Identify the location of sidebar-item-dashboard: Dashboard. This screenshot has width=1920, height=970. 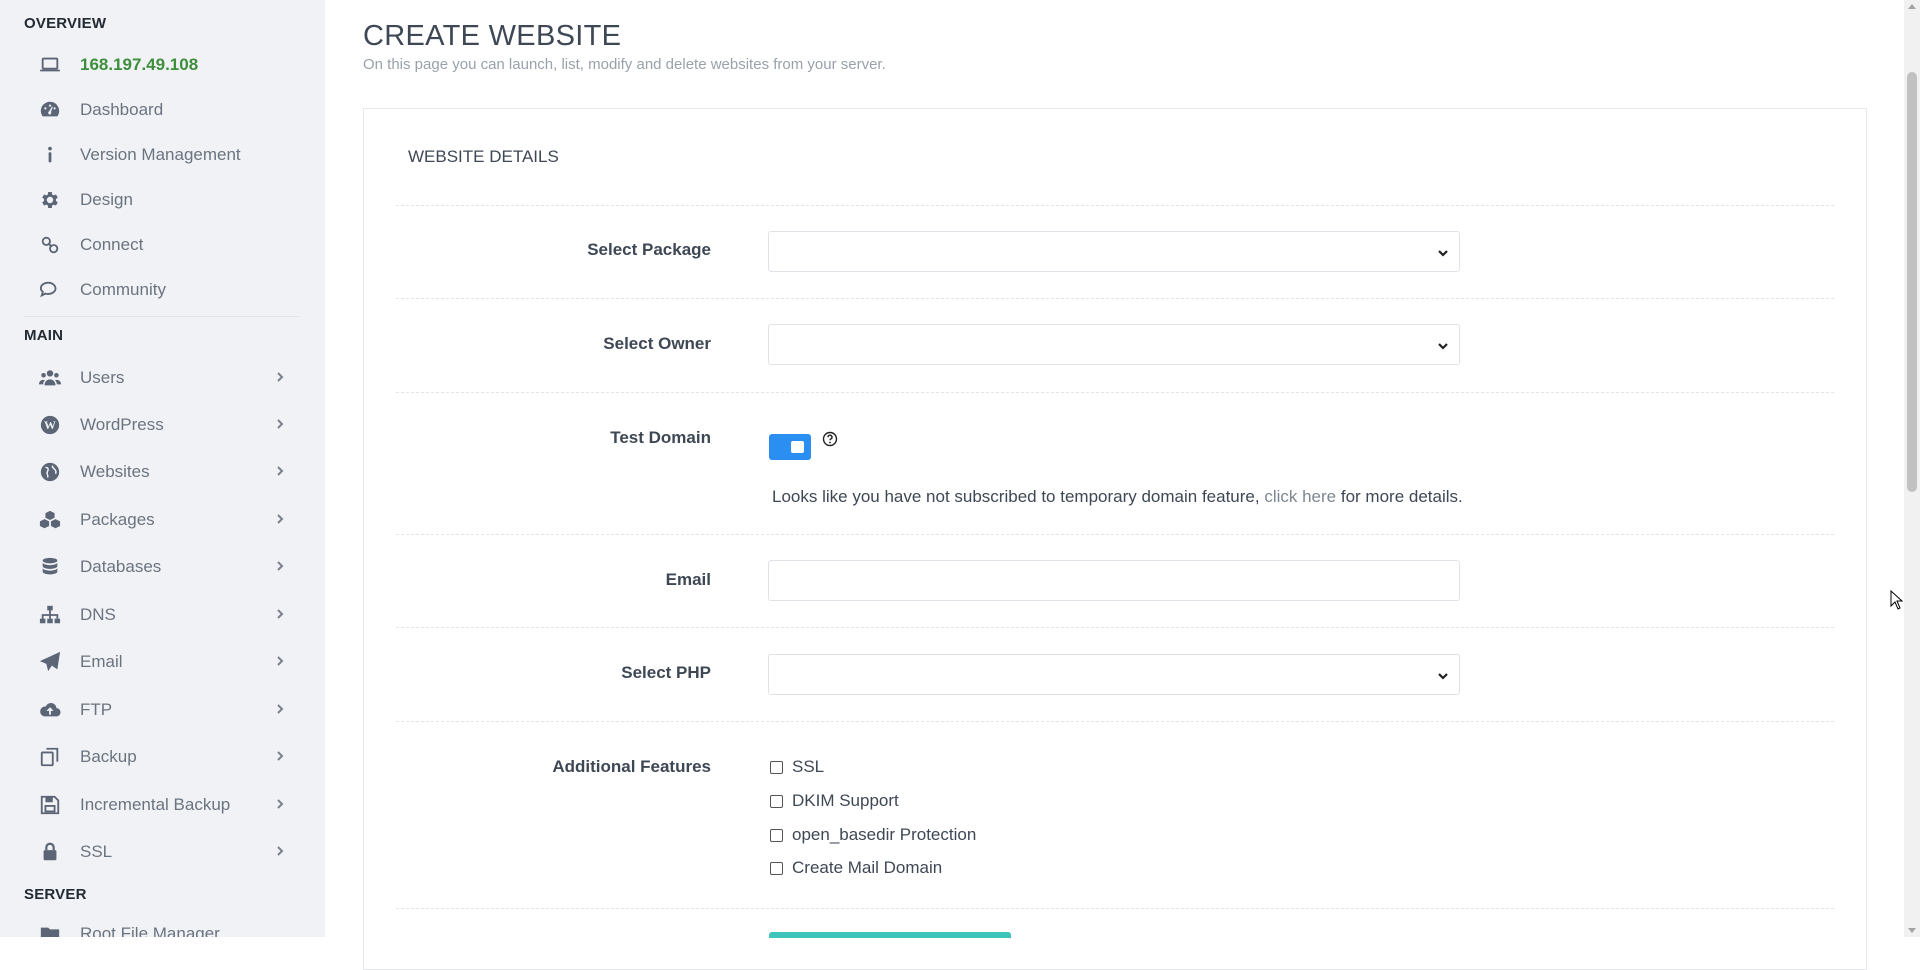
(162, 110).